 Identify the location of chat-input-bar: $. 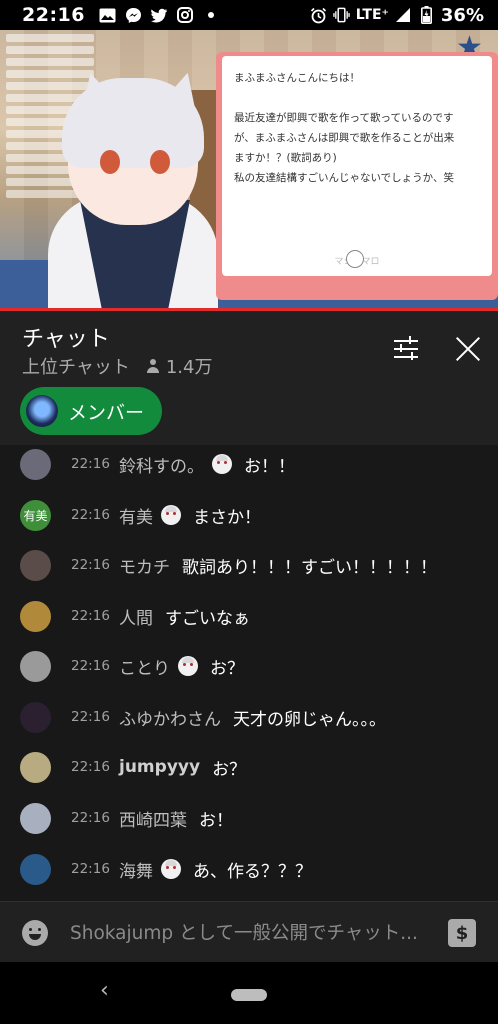
(249, 931).